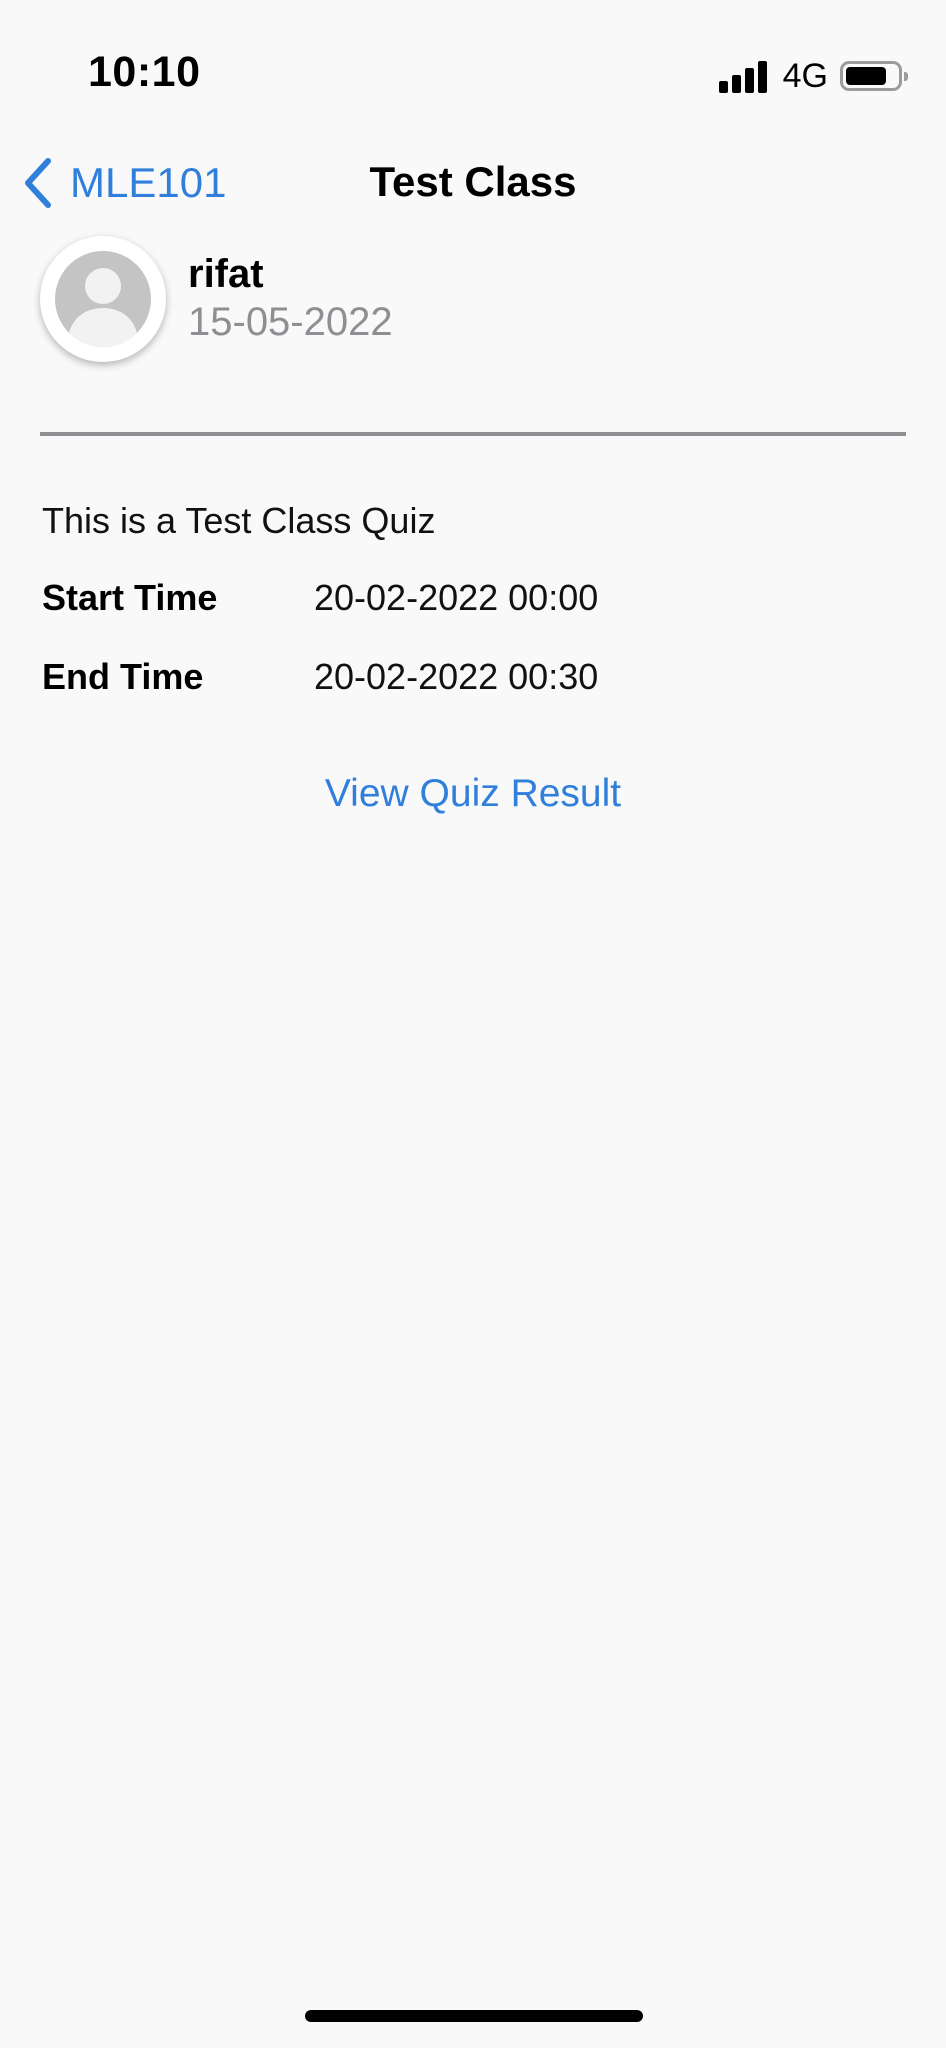 The image size is (946, 2048). I want to click on end-time-value: 20-02-2022 00:30, so click(456, 676).